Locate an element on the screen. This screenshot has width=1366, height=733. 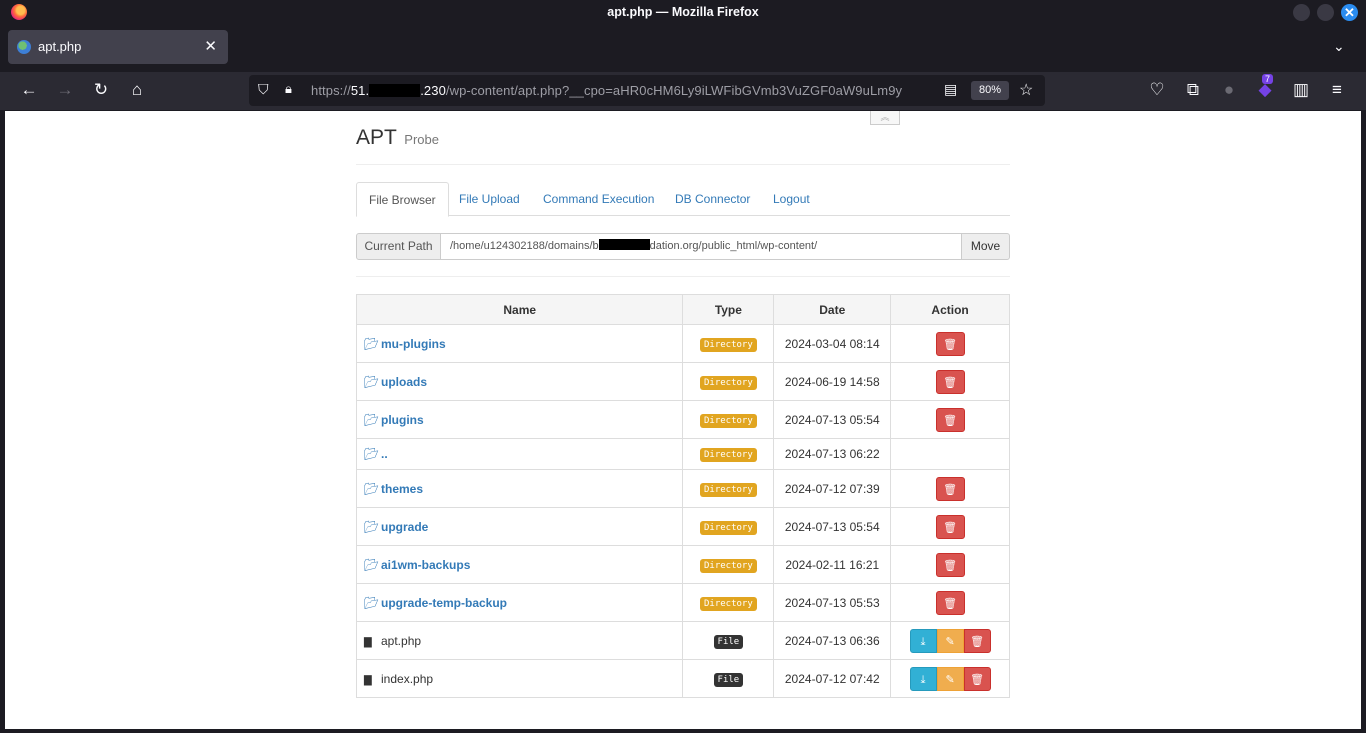
table-row: 📂︎ upgrade Directory 2024-07-13 05:54 🗑︎ is located at coordinates (682, 526).